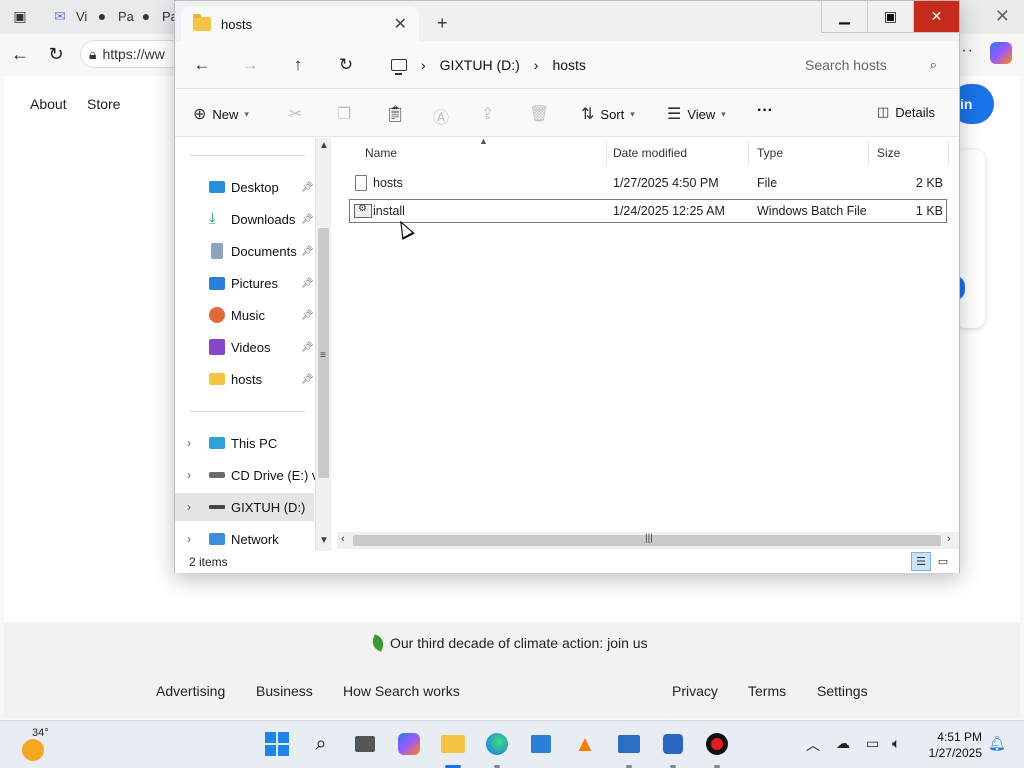 The image size is (1024, 768). I want to click on file-size: 1 KB, so click(929, 211).